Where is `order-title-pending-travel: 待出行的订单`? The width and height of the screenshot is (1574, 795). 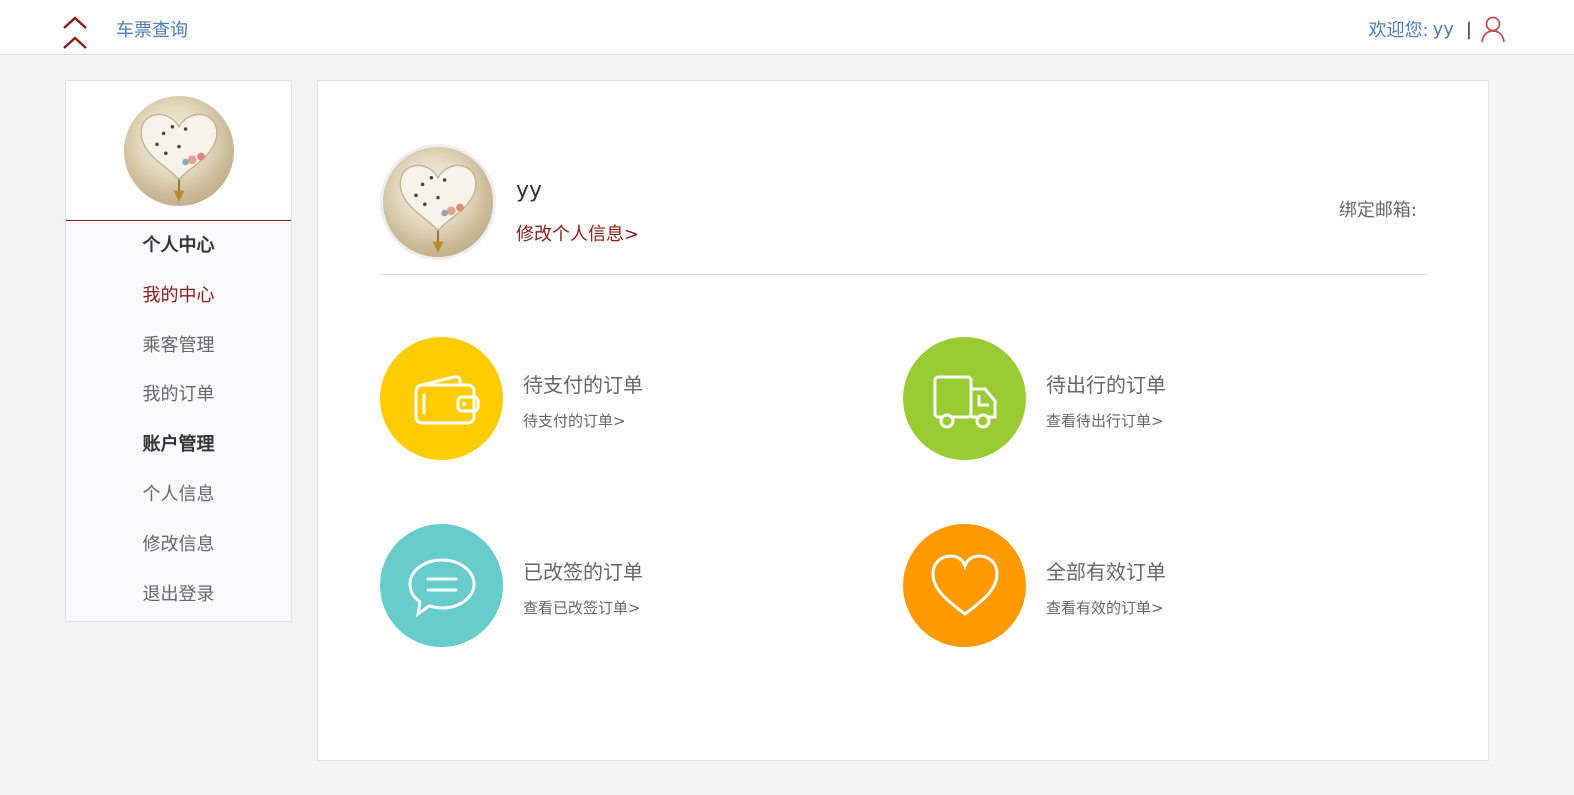
order-title-pending-travel: 待出行的订单 is located at coordinates (1106, 385).